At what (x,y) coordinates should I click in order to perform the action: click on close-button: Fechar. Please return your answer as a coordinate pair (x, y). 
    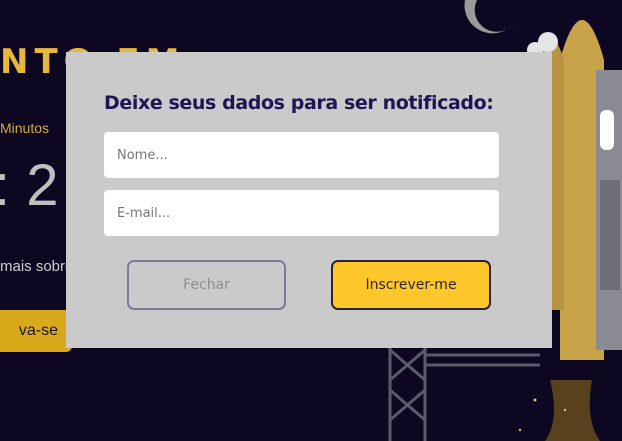
    Looking at the image, I should click on (206, 285).